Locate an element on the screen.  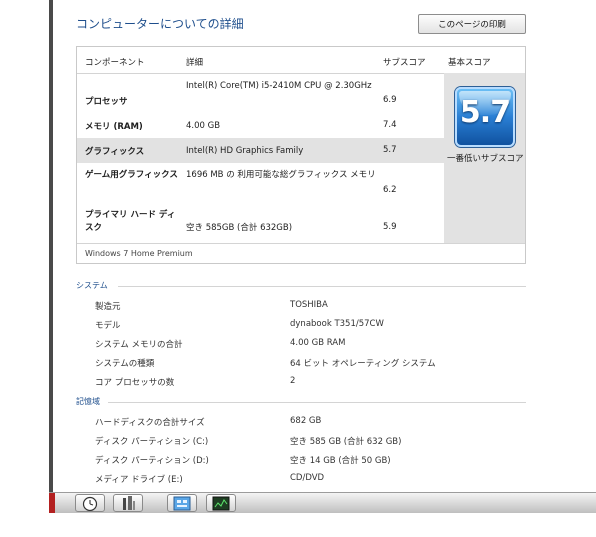
system-key: 製造元 is located at coordinates (108, 307).